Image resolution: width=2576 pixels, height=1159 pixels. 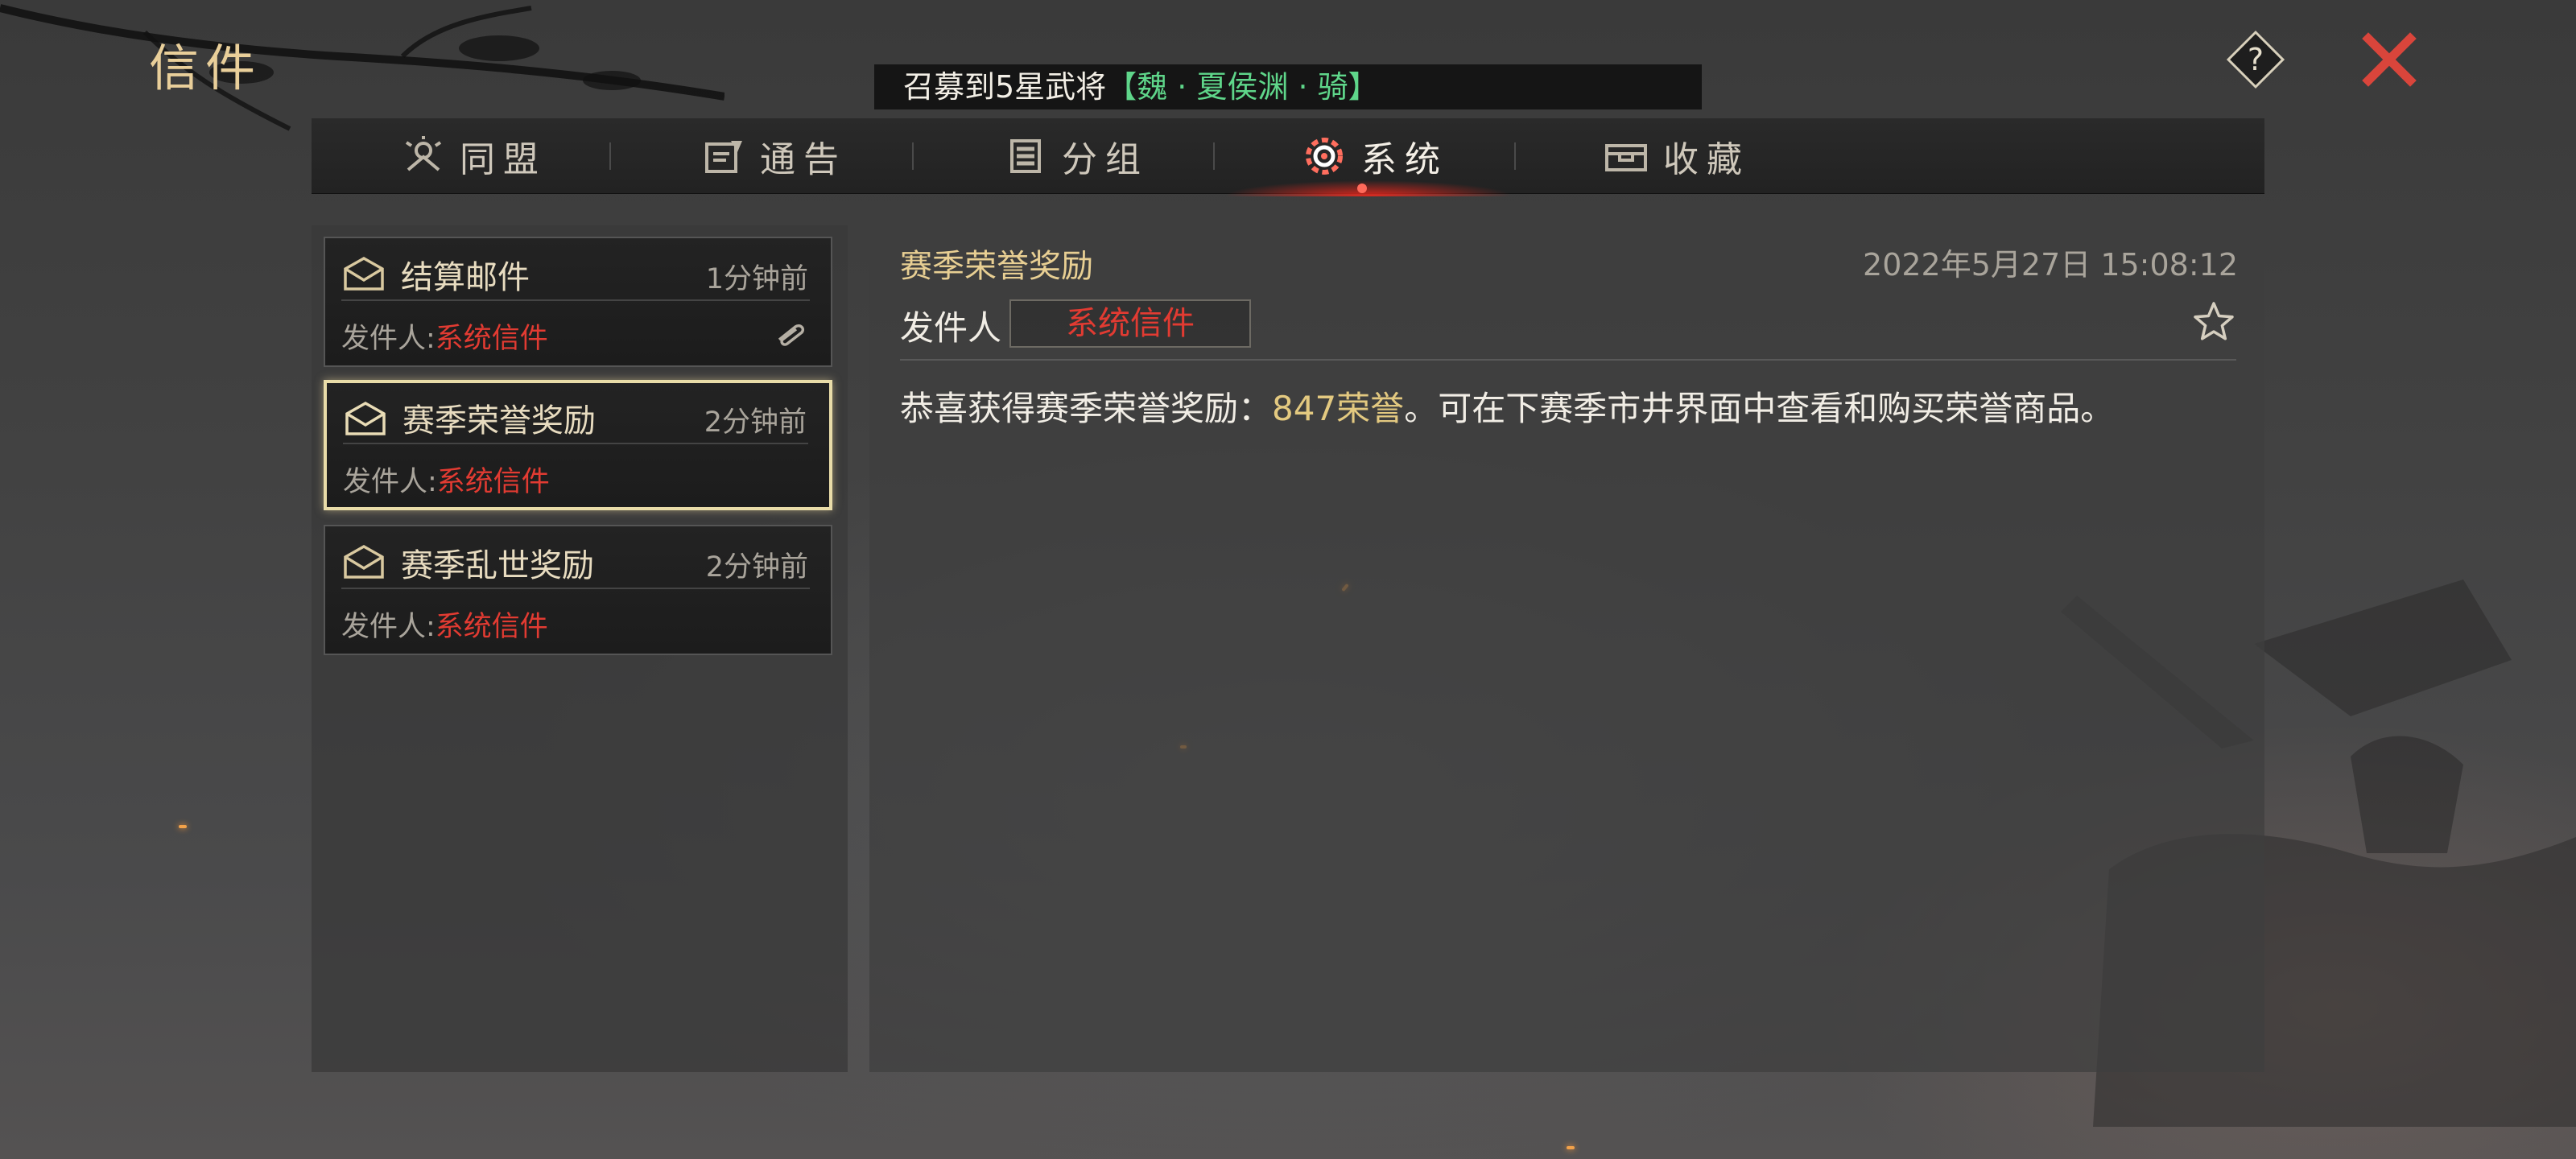 I want to click on mail-list-item: 结算邮件 1分钟前 发件人:系统信件, so click(x=578, y=302).